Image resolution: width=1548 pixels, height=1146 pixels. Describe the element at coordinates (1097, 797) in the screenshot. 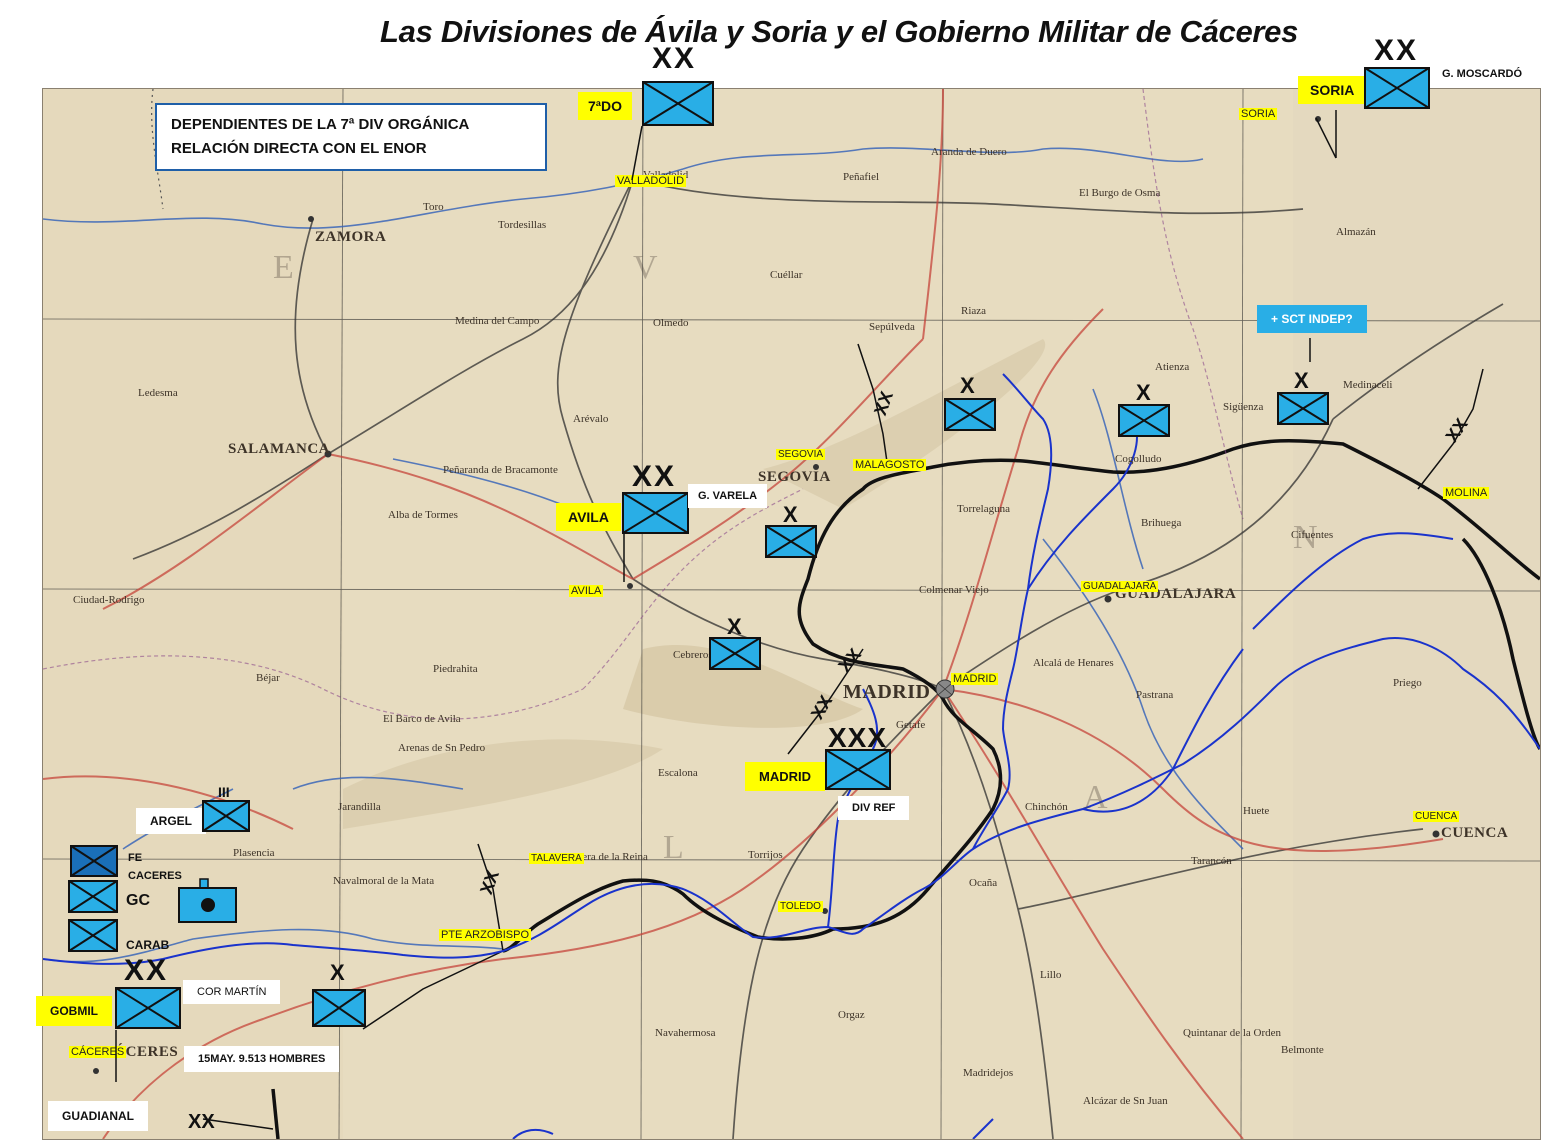

I see `region-label: A` at that location.